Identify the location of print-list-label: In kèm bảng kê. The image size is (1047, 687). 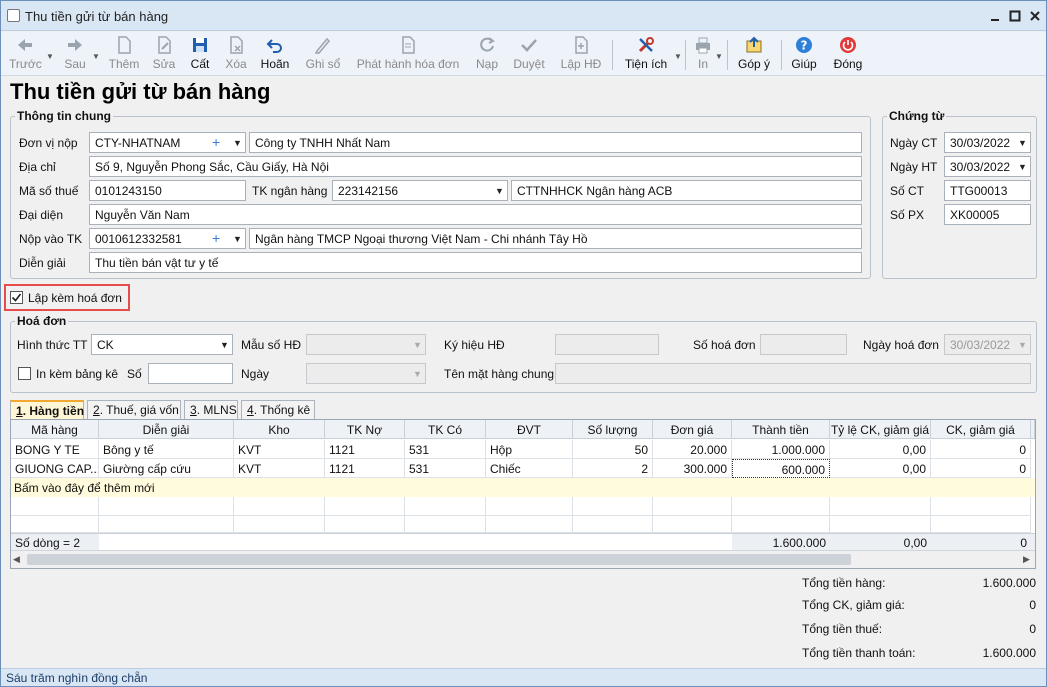
(77, 374).